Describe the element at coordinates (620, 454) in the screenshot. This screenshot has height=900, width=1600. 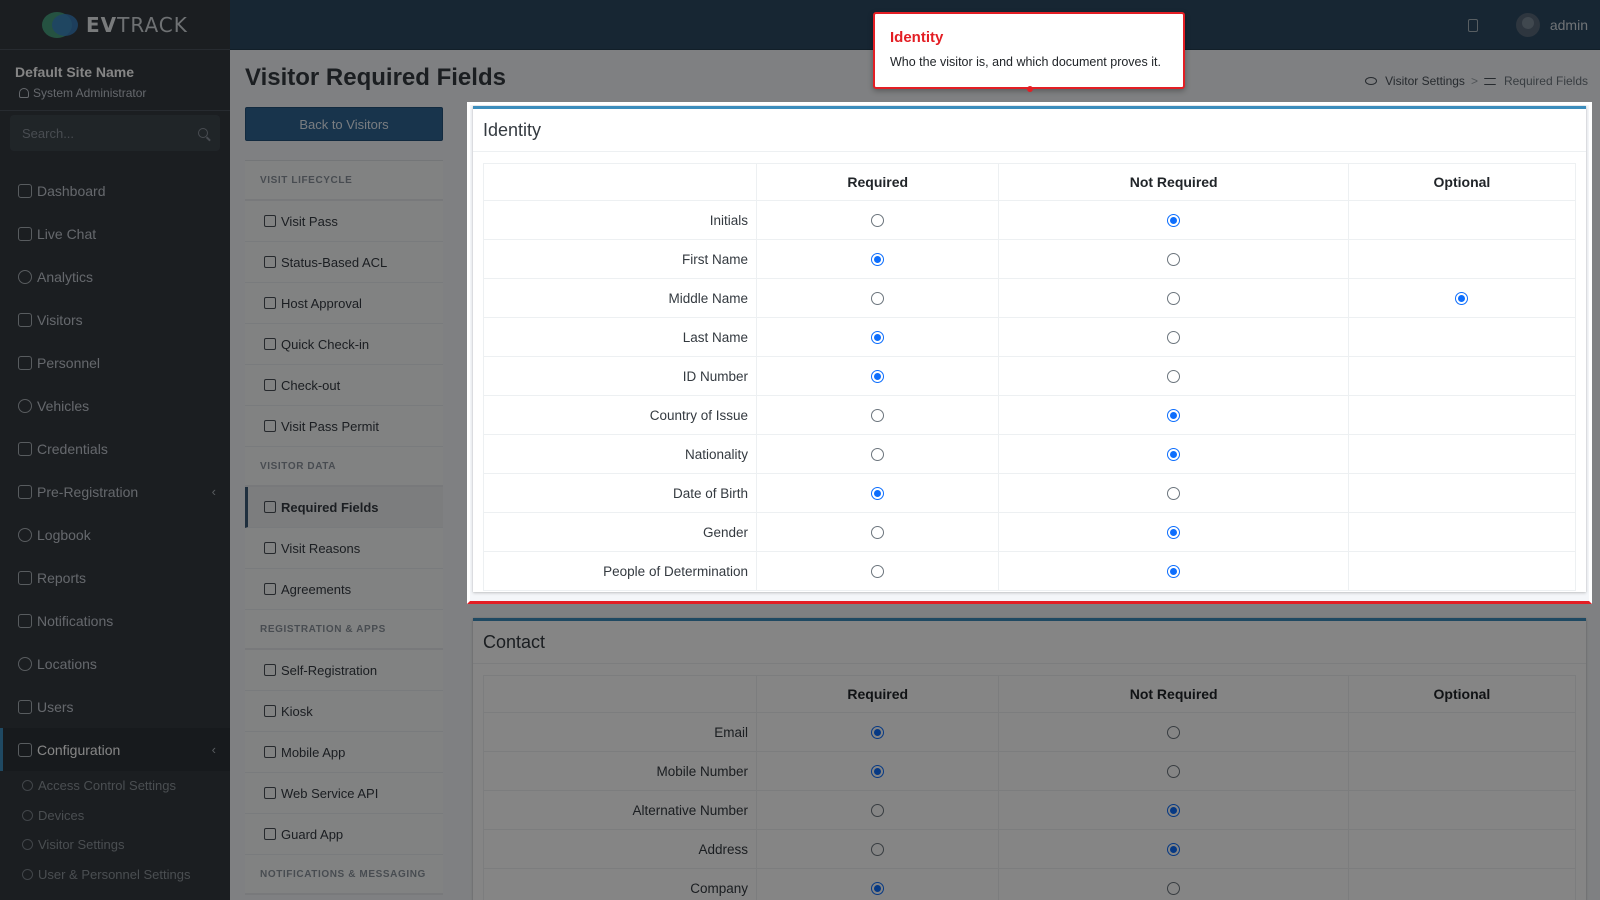
I see `field-label: Nationality` at that location.